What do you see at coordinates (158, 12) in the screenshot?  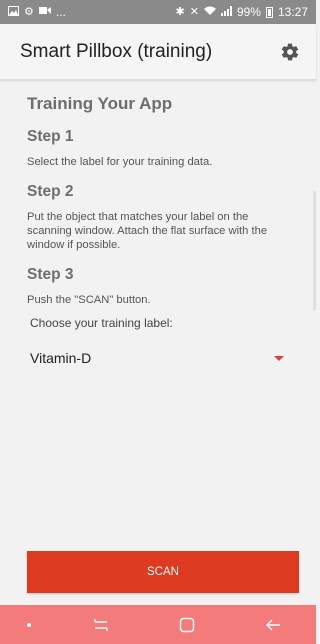 I see `status-bar: ⚙ ... ✱ ✕ 99% 13:27` at bounding box center [158, 12].